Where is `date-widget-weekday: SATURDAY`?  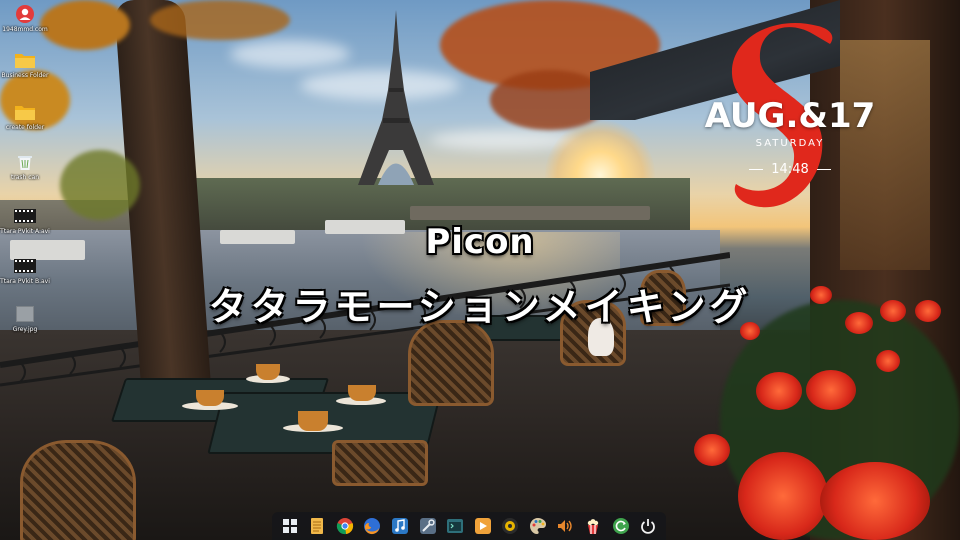
date-widget-weekday: SATURDAY is located at coordinates (790, 143).